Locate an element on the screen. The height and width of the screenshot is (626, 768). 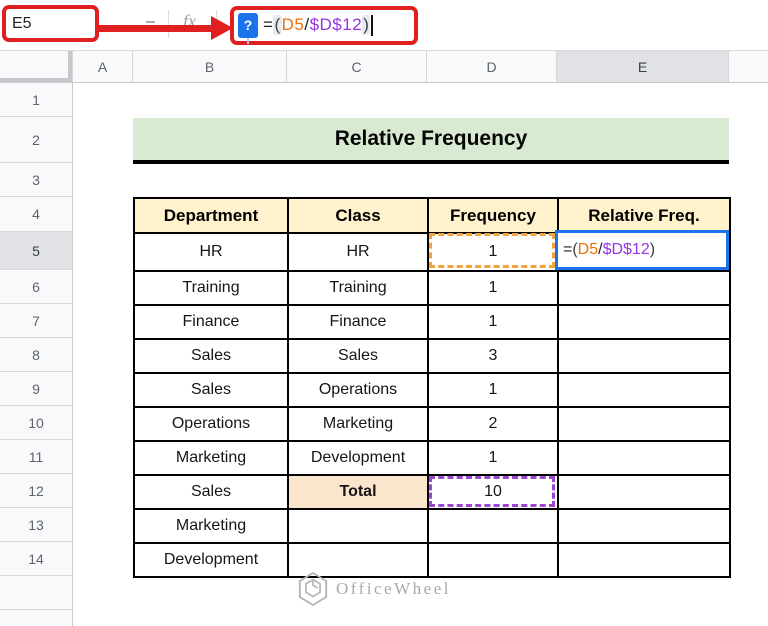
column-header-e: E is located at coordinates (643, 66).